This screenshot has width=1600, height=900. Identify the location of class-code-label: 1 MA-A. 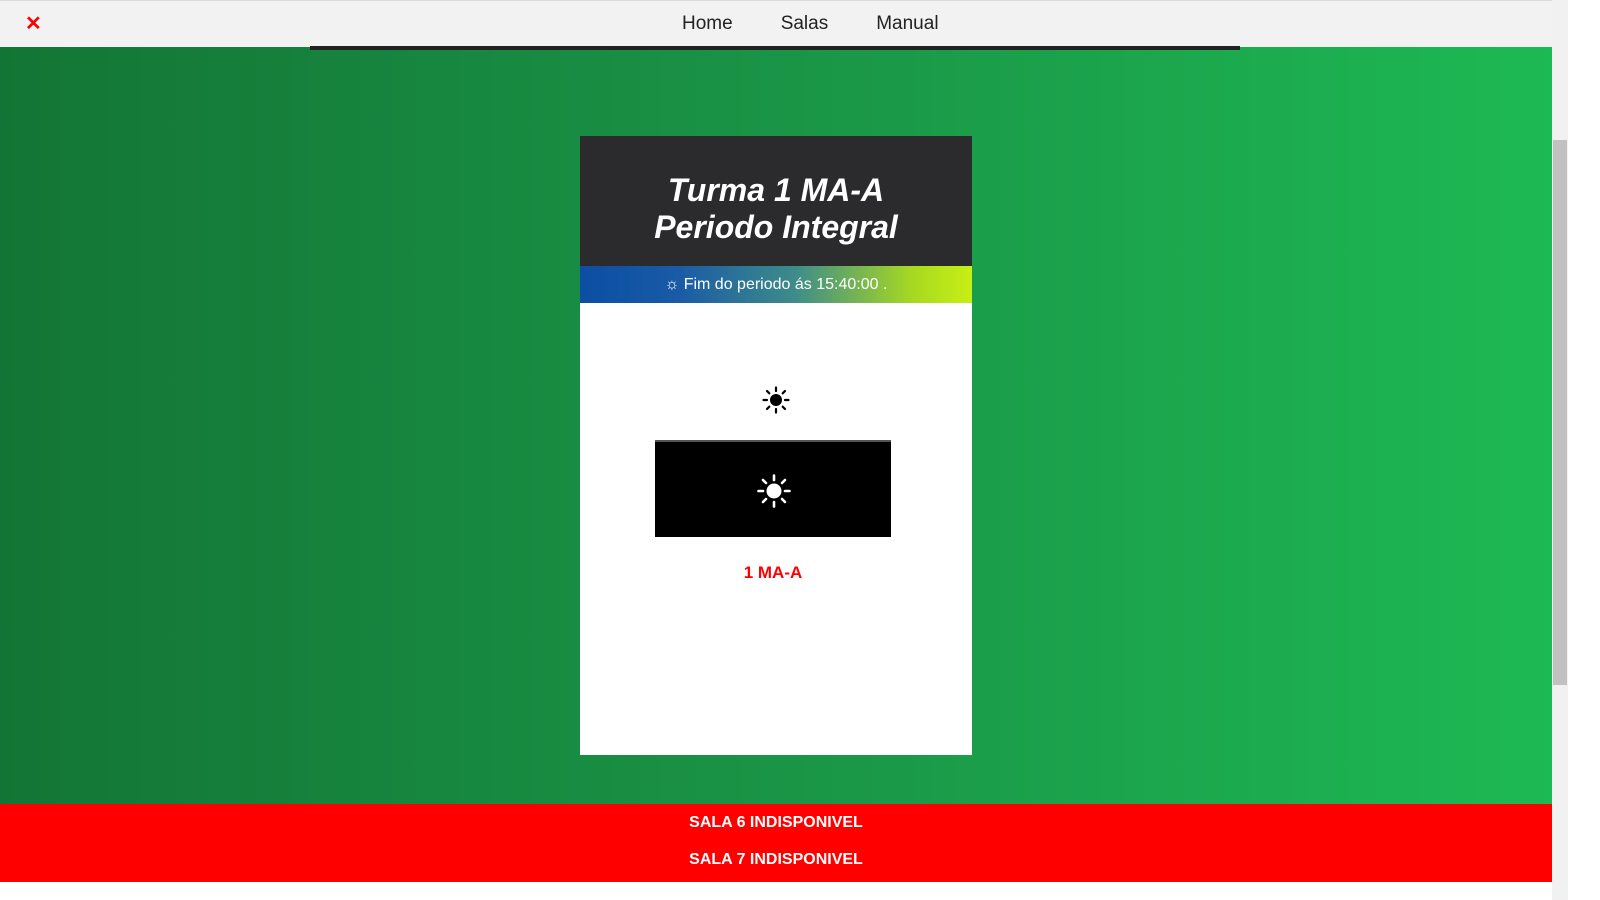
(773, 572).